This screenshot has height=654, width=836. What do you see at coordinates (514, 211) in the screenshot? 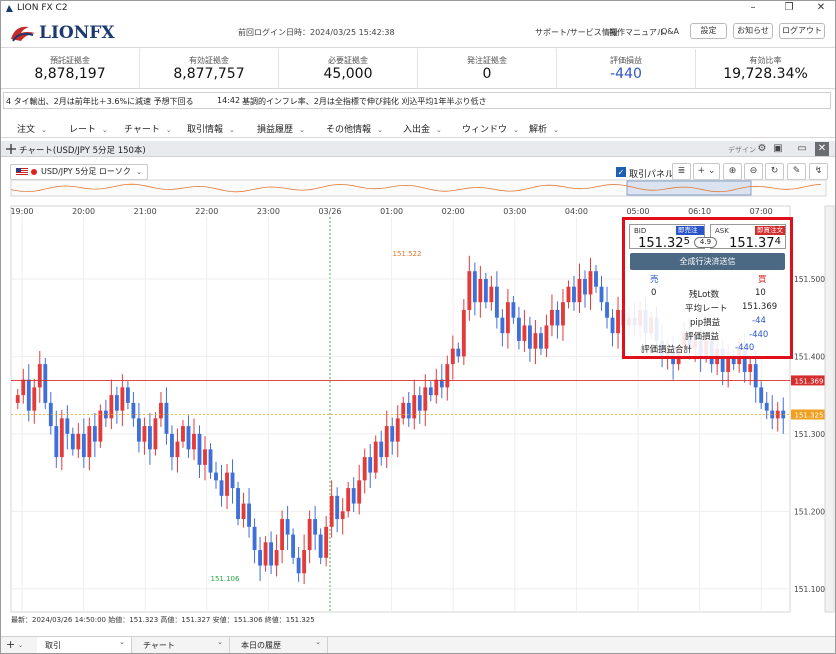
I see `x-tick-label: 03:00` at bounding box center [514, 211].